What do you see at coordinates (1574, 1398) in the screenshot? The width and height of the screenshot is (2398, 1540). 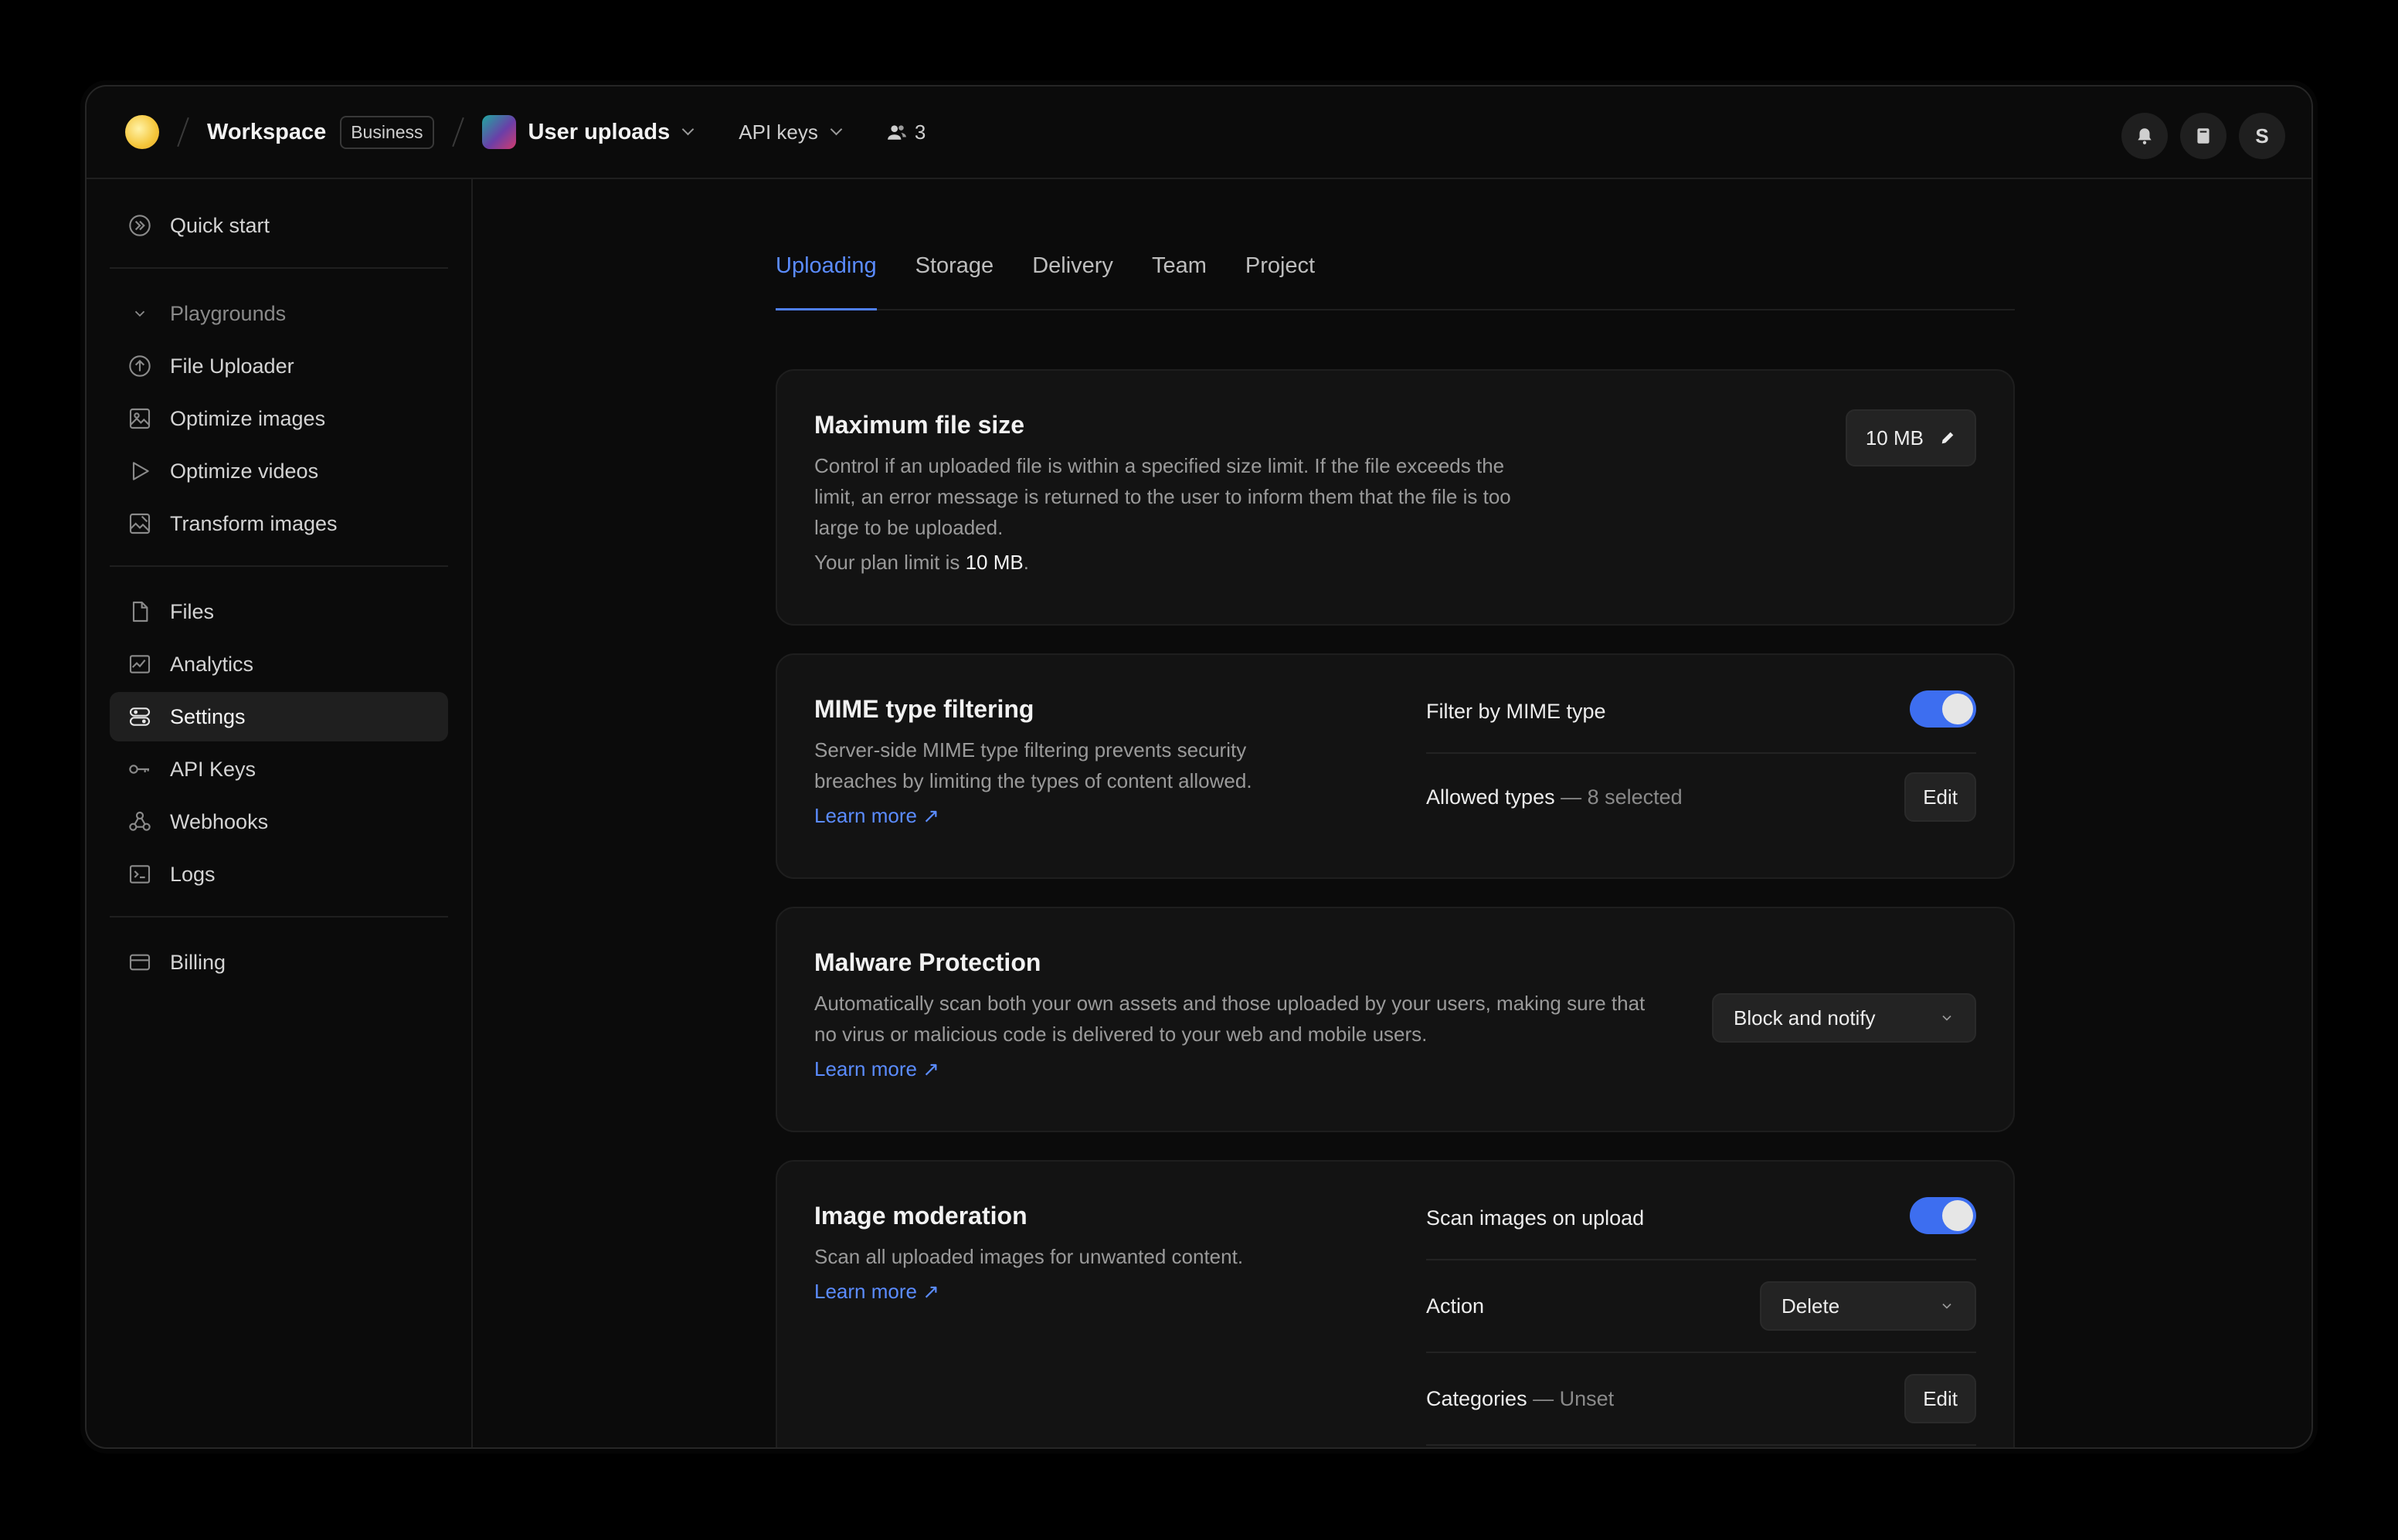 I see `categories-value: — Unset` at bounding box center [1574, 1398].